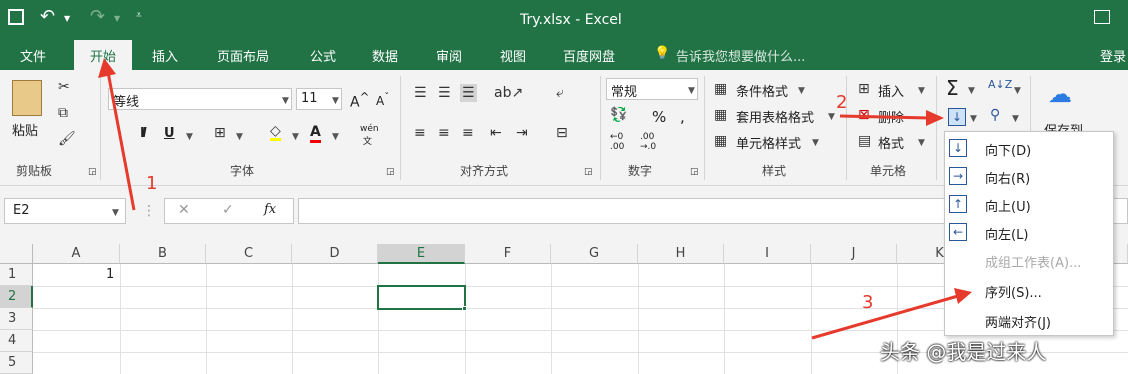 This screenshot has width=1128, height=374. What do you see at coordinates (842, 102) in the screenshot?
I see `annotation-step-2: 2` at bounding box center [842, 102].